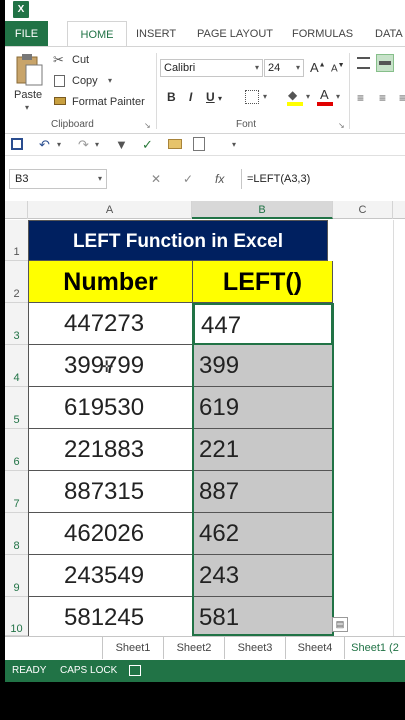 The height and width of the screenshot is (720, 405). What do you see at coordinates (318, 67) in the screenshot?
I see `grow-font-button: A▲` at bounding box center [318, 67].